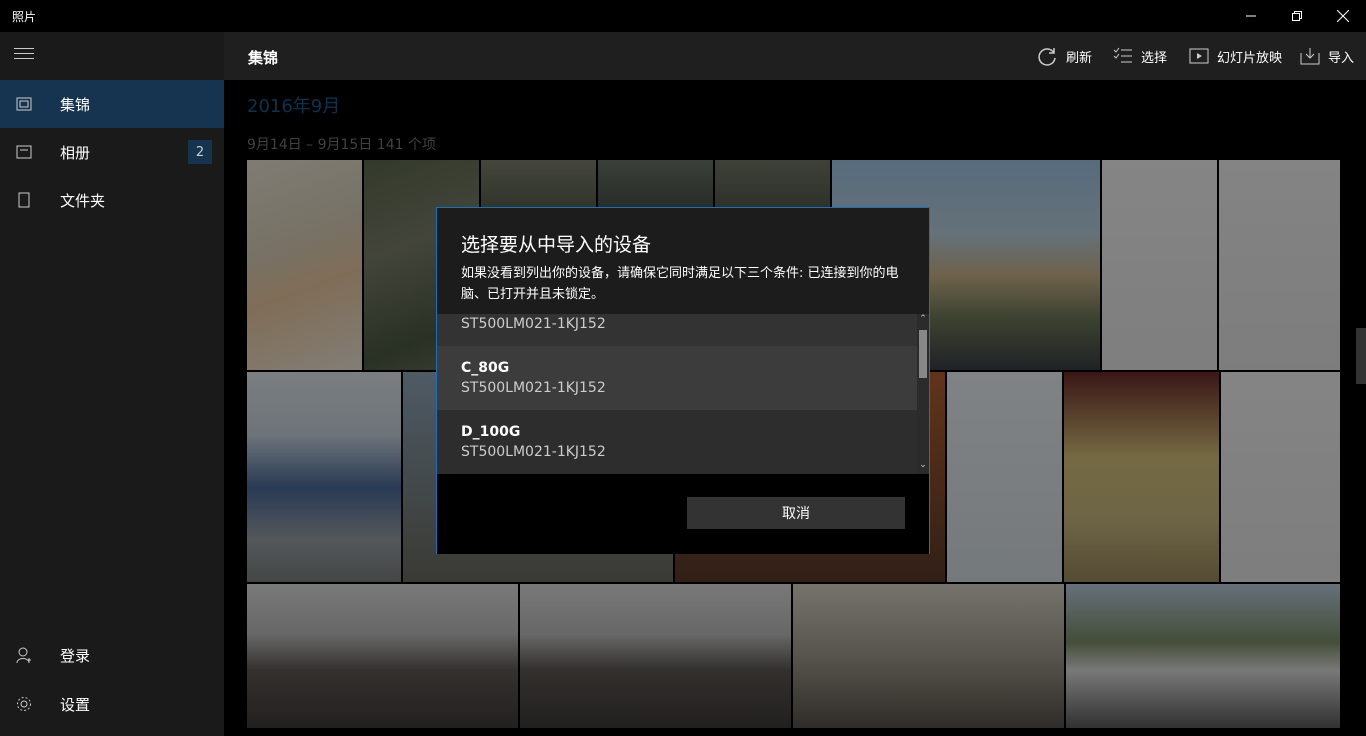 Image resolution: width=1366 pixels, height=736 pixels. What do you see at coordinates (677, 378) in the screenshot?
I see `device-item-c: C_80G ST500LM021-1KJ152` at bounding box center [677, 378].